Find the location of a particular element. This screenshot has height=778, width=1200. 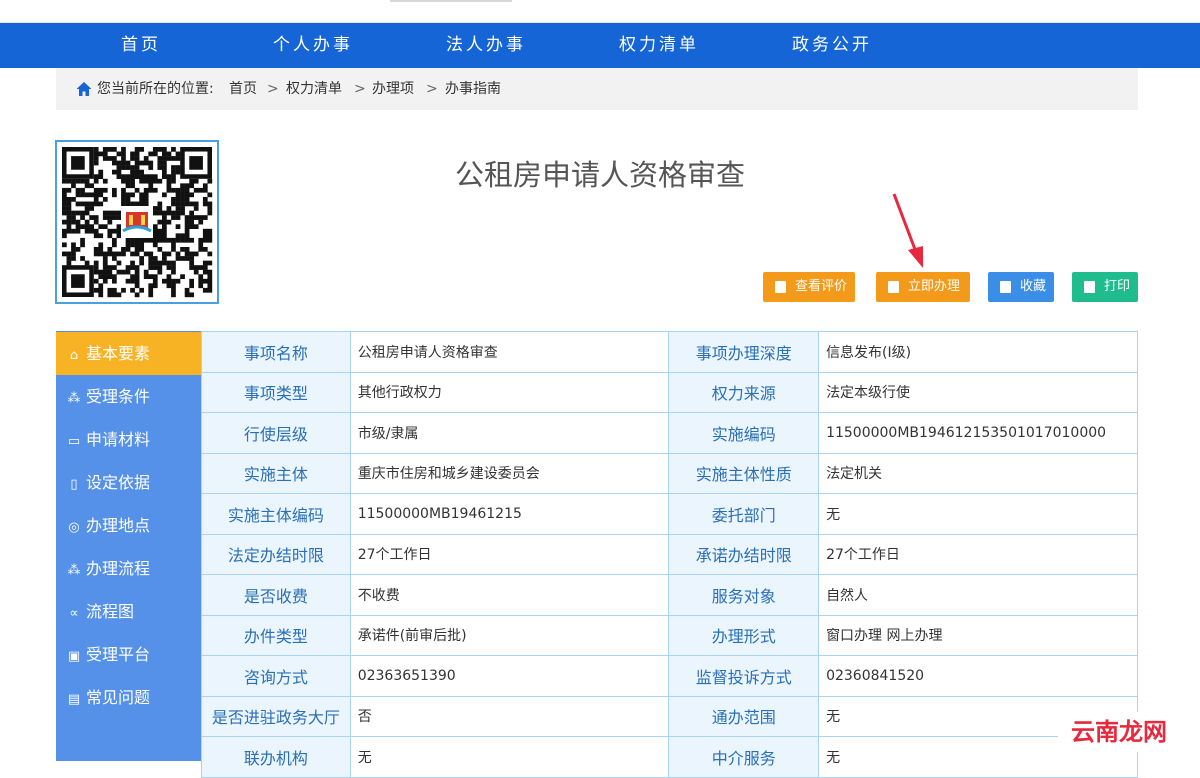

favorite-button: 收藏 is located at coordinates (1021, 287).